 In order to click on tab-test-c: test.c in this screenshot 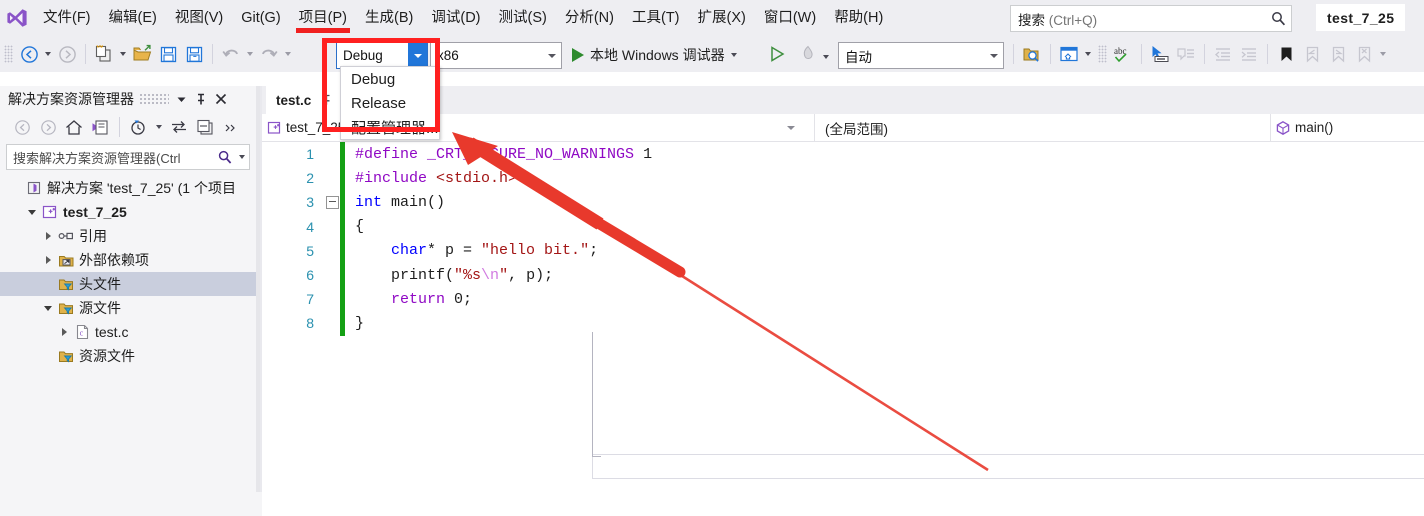, I will do `click(304, 100)`.